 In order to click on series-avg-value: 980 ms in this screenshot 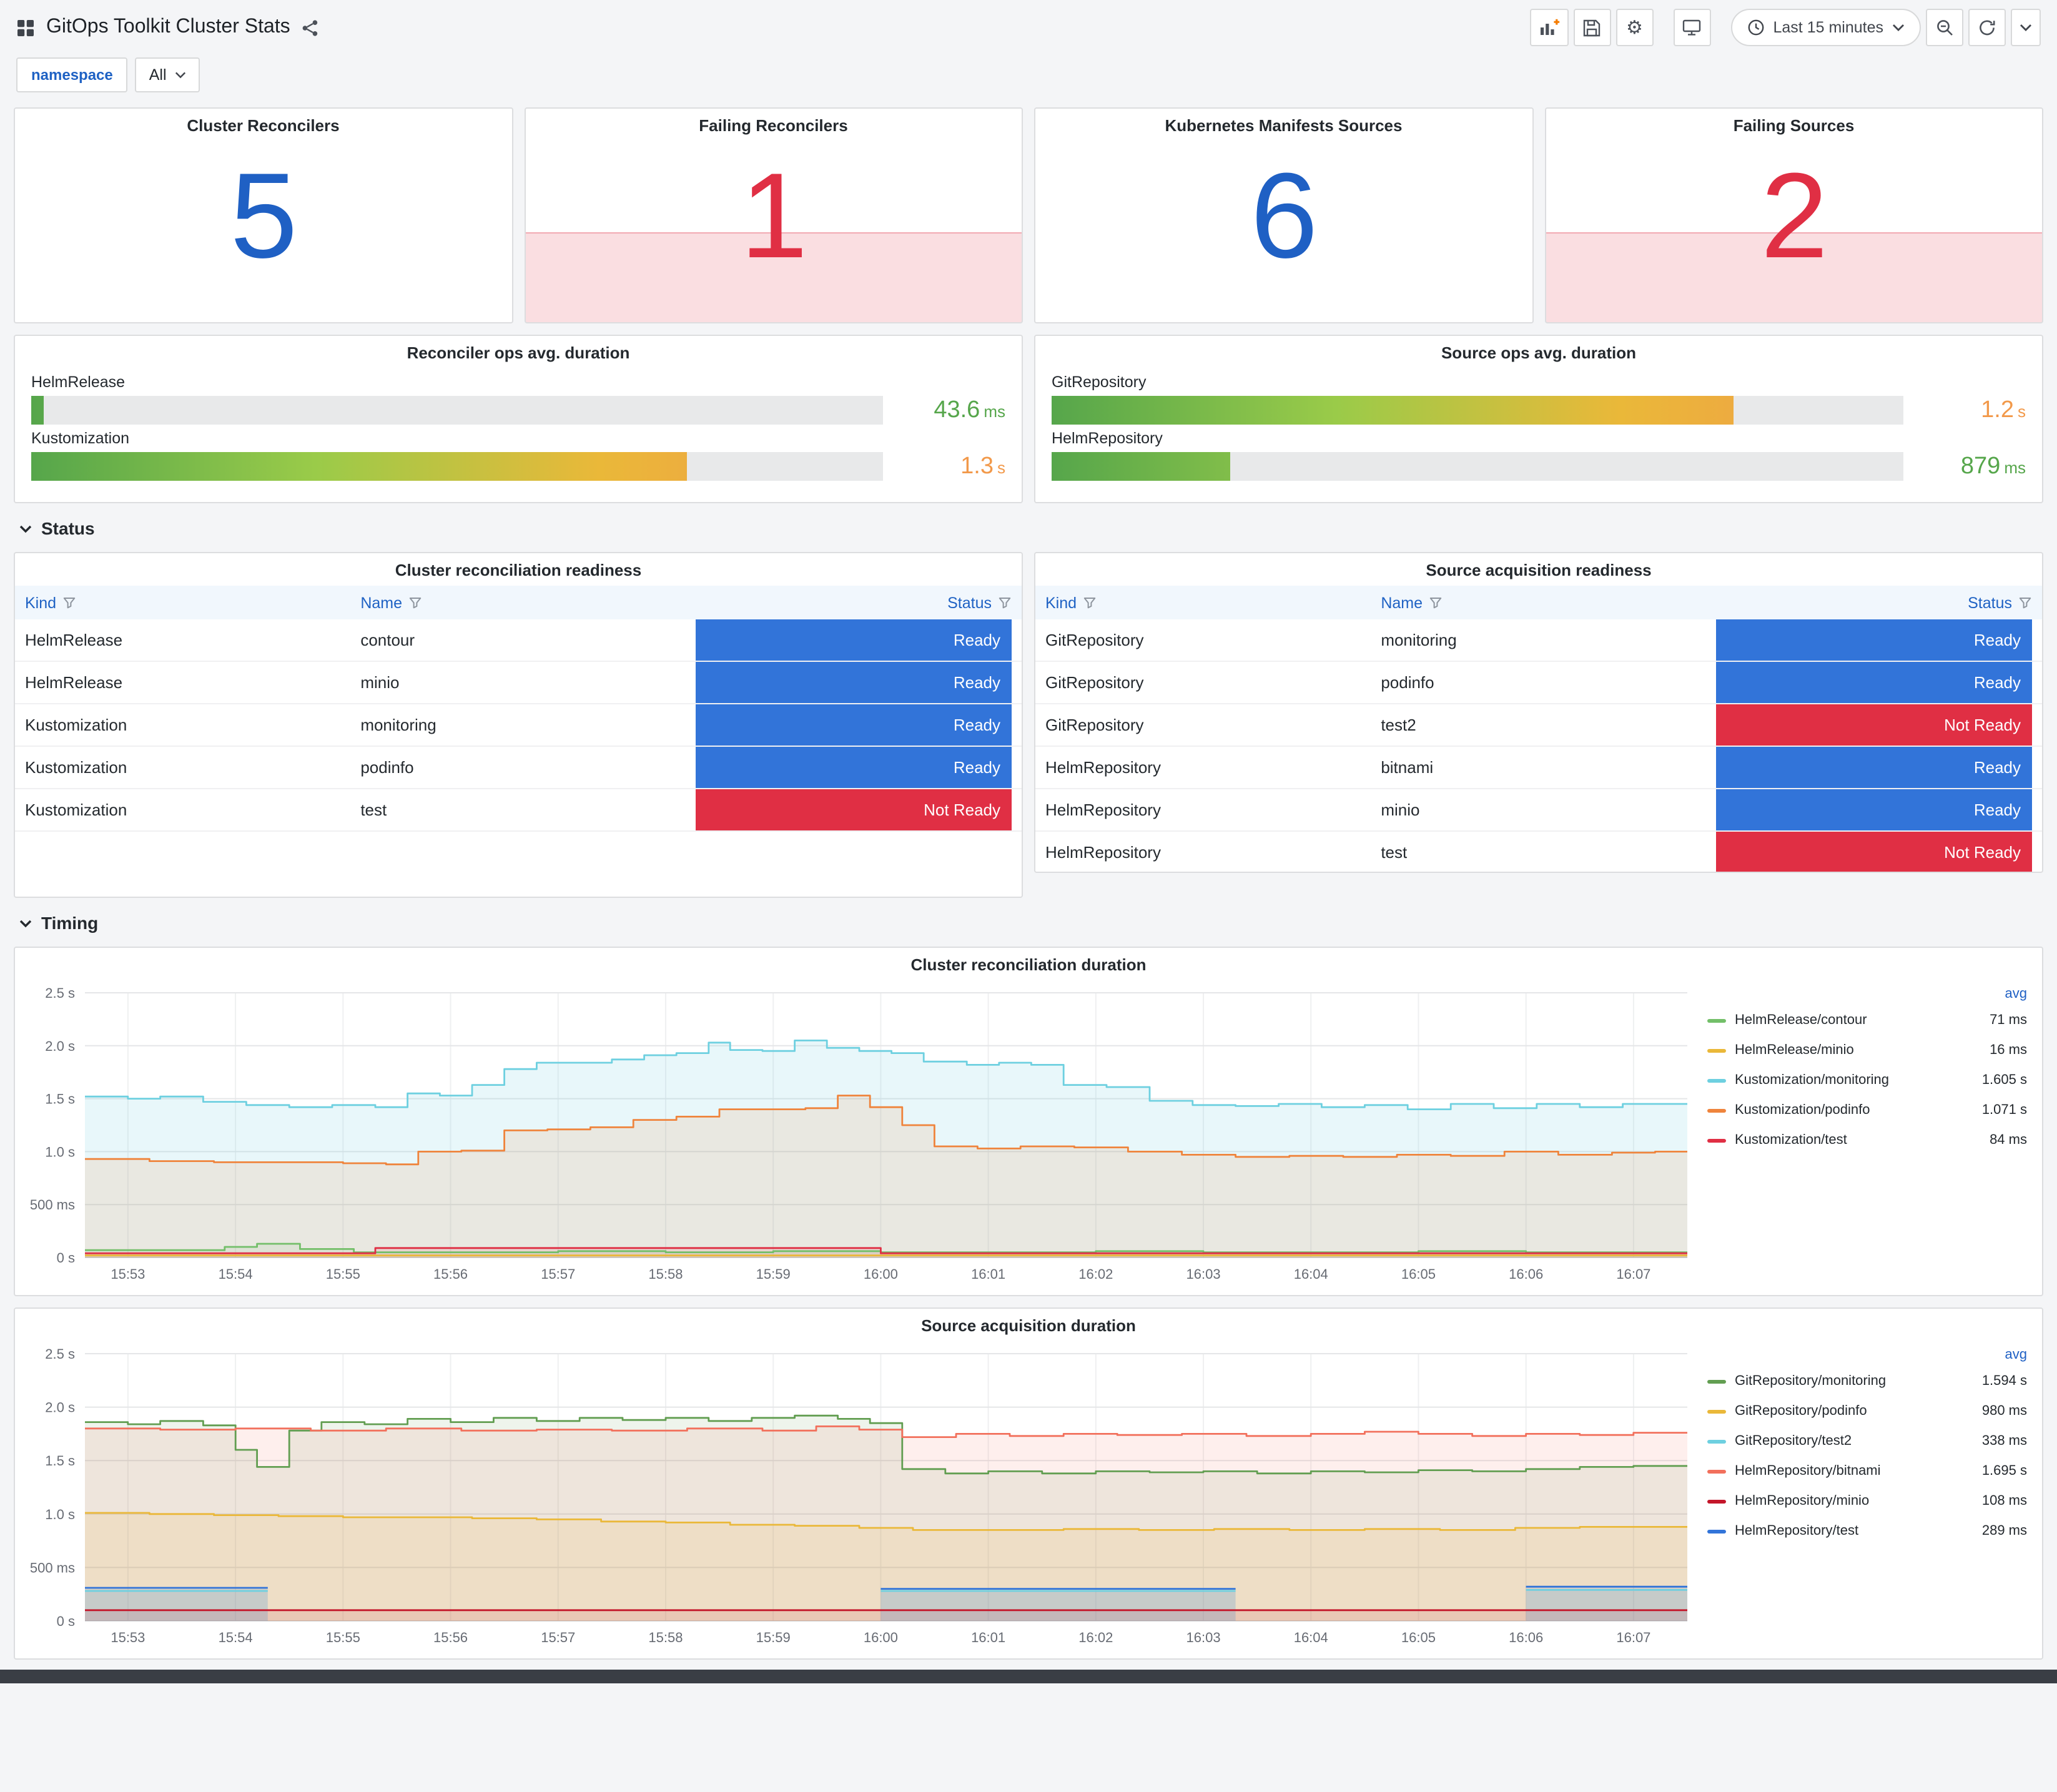, I will do `click(2004, 1411)`.